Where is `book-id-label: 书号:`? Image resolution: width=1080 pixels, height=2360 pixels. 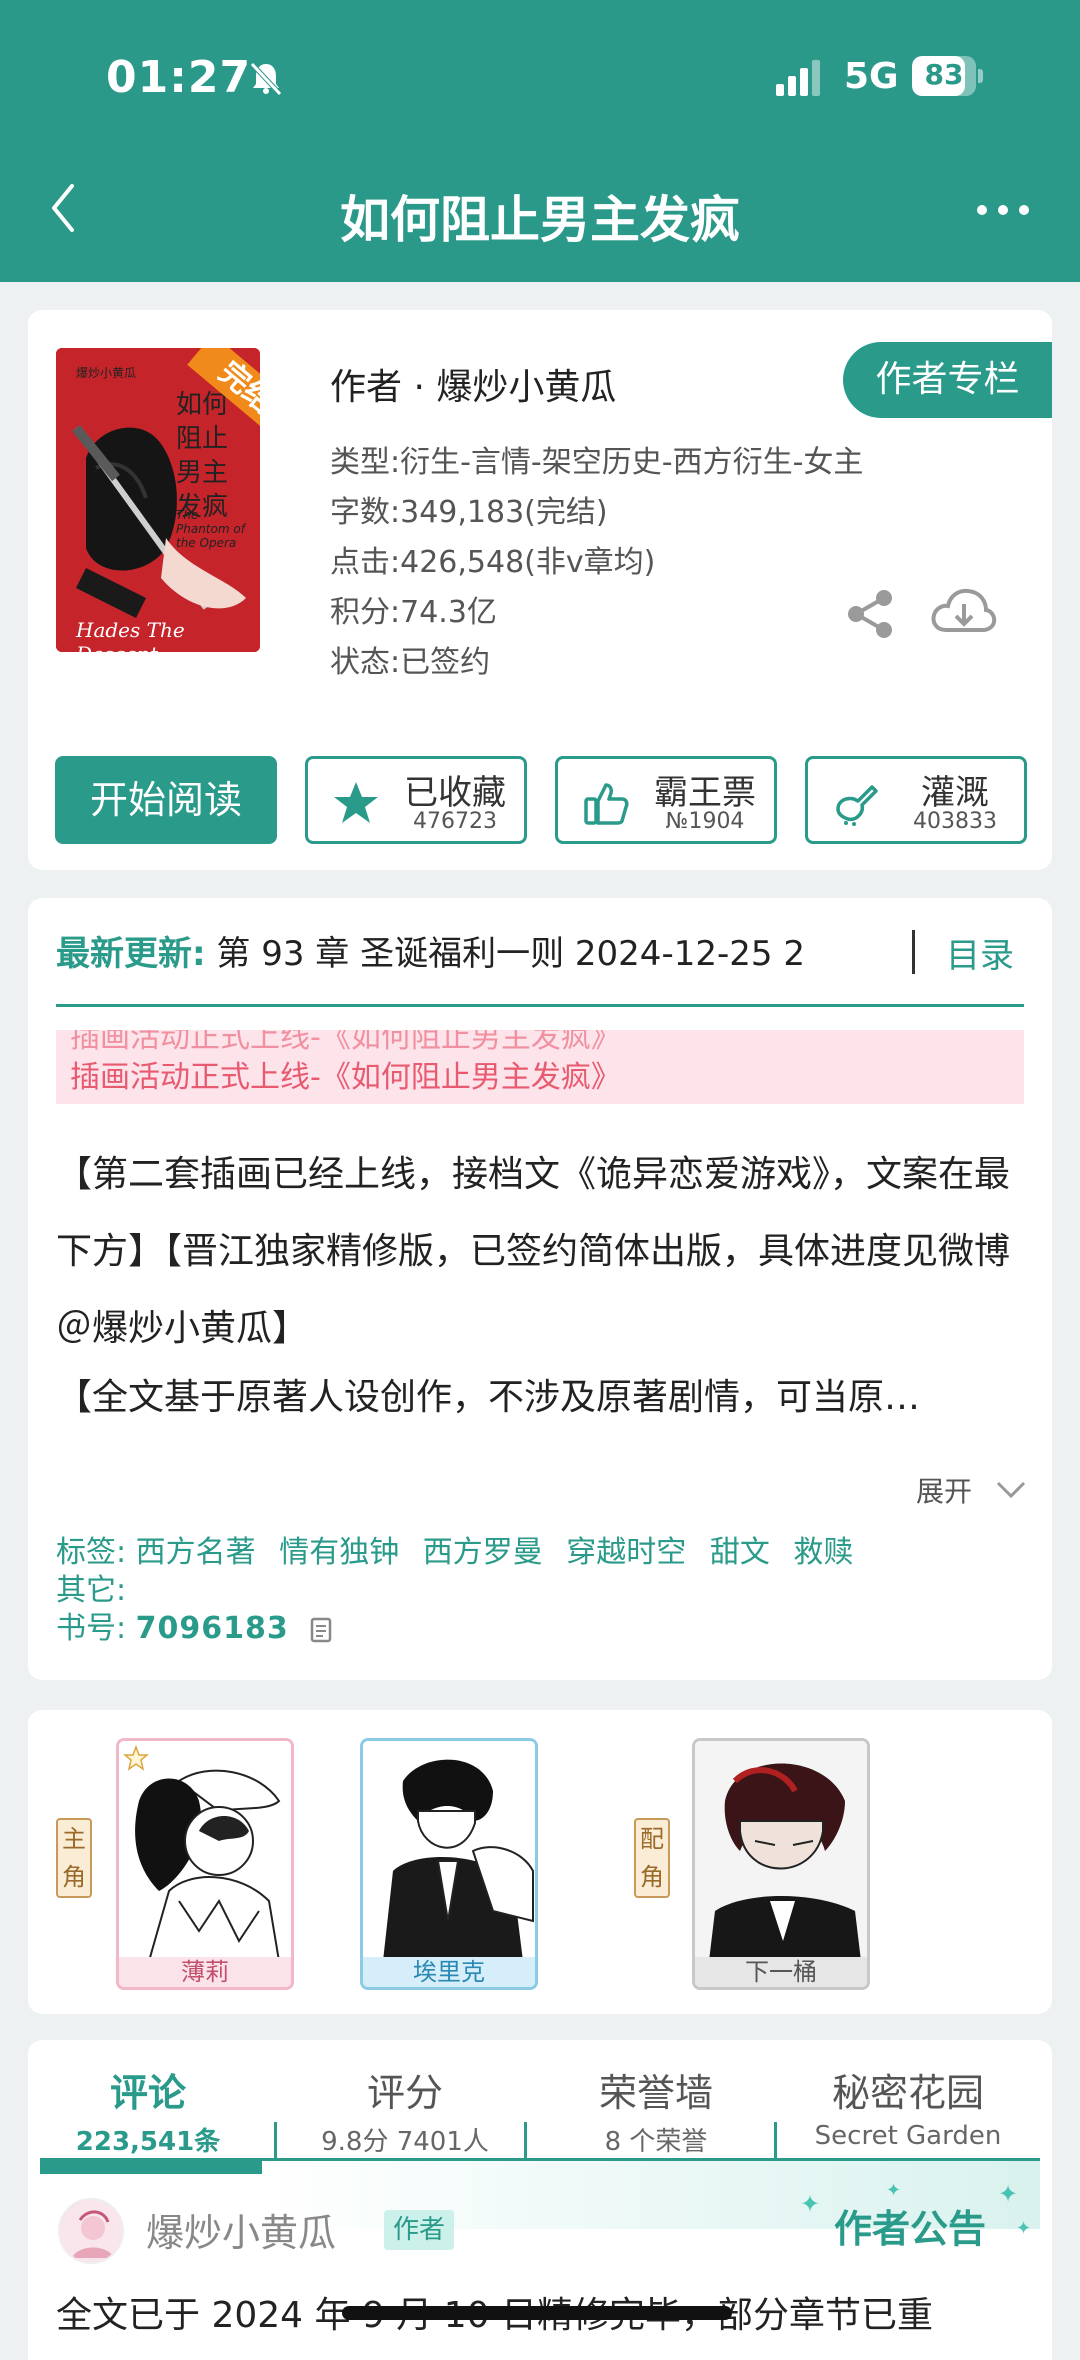
book-id-label: 书号: is located at coordinates (91, 1628).